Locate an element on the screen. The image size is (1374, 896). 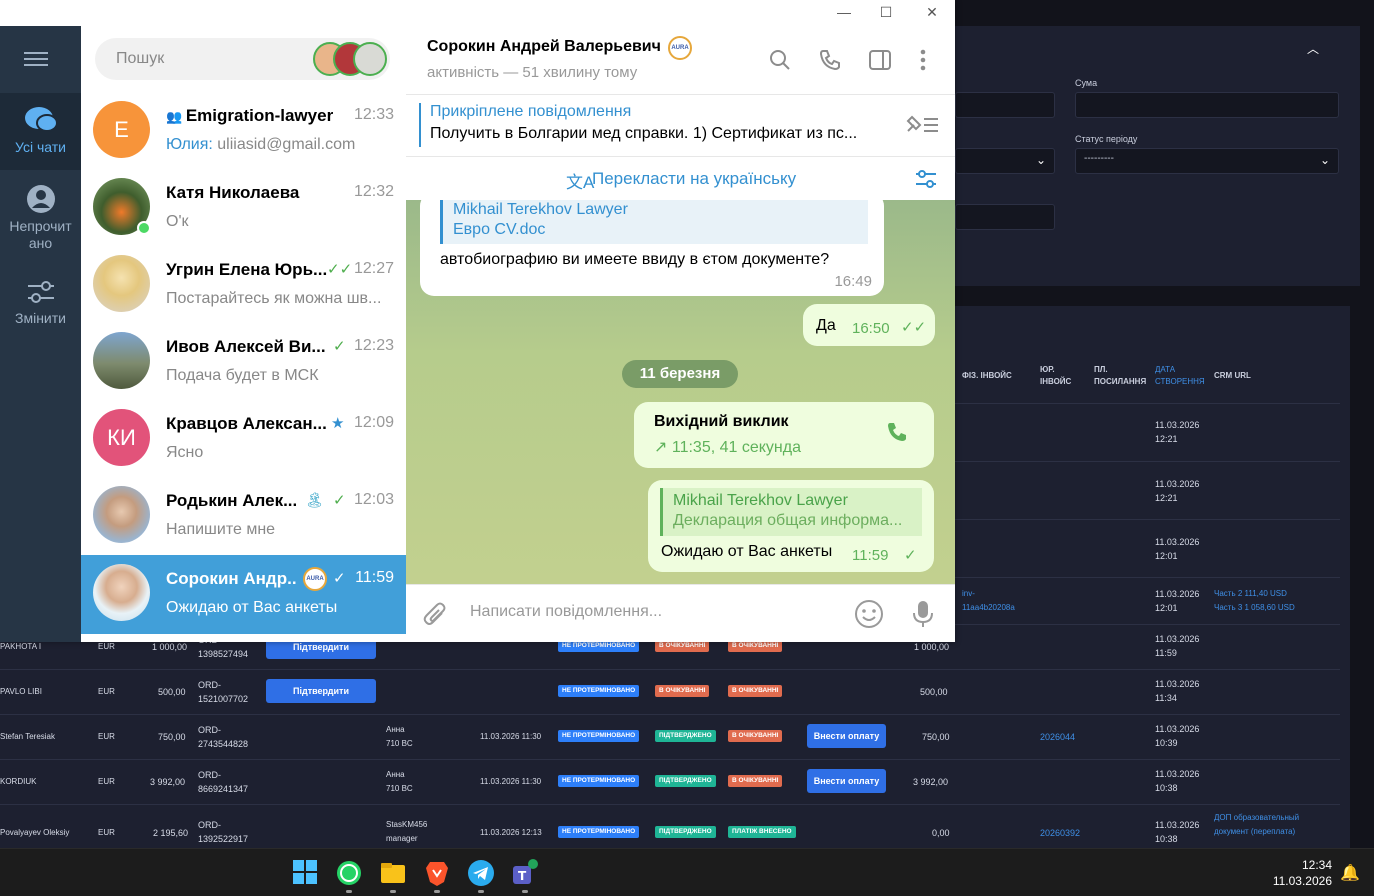
teams-icon: T is located at coordinates (525, 875).